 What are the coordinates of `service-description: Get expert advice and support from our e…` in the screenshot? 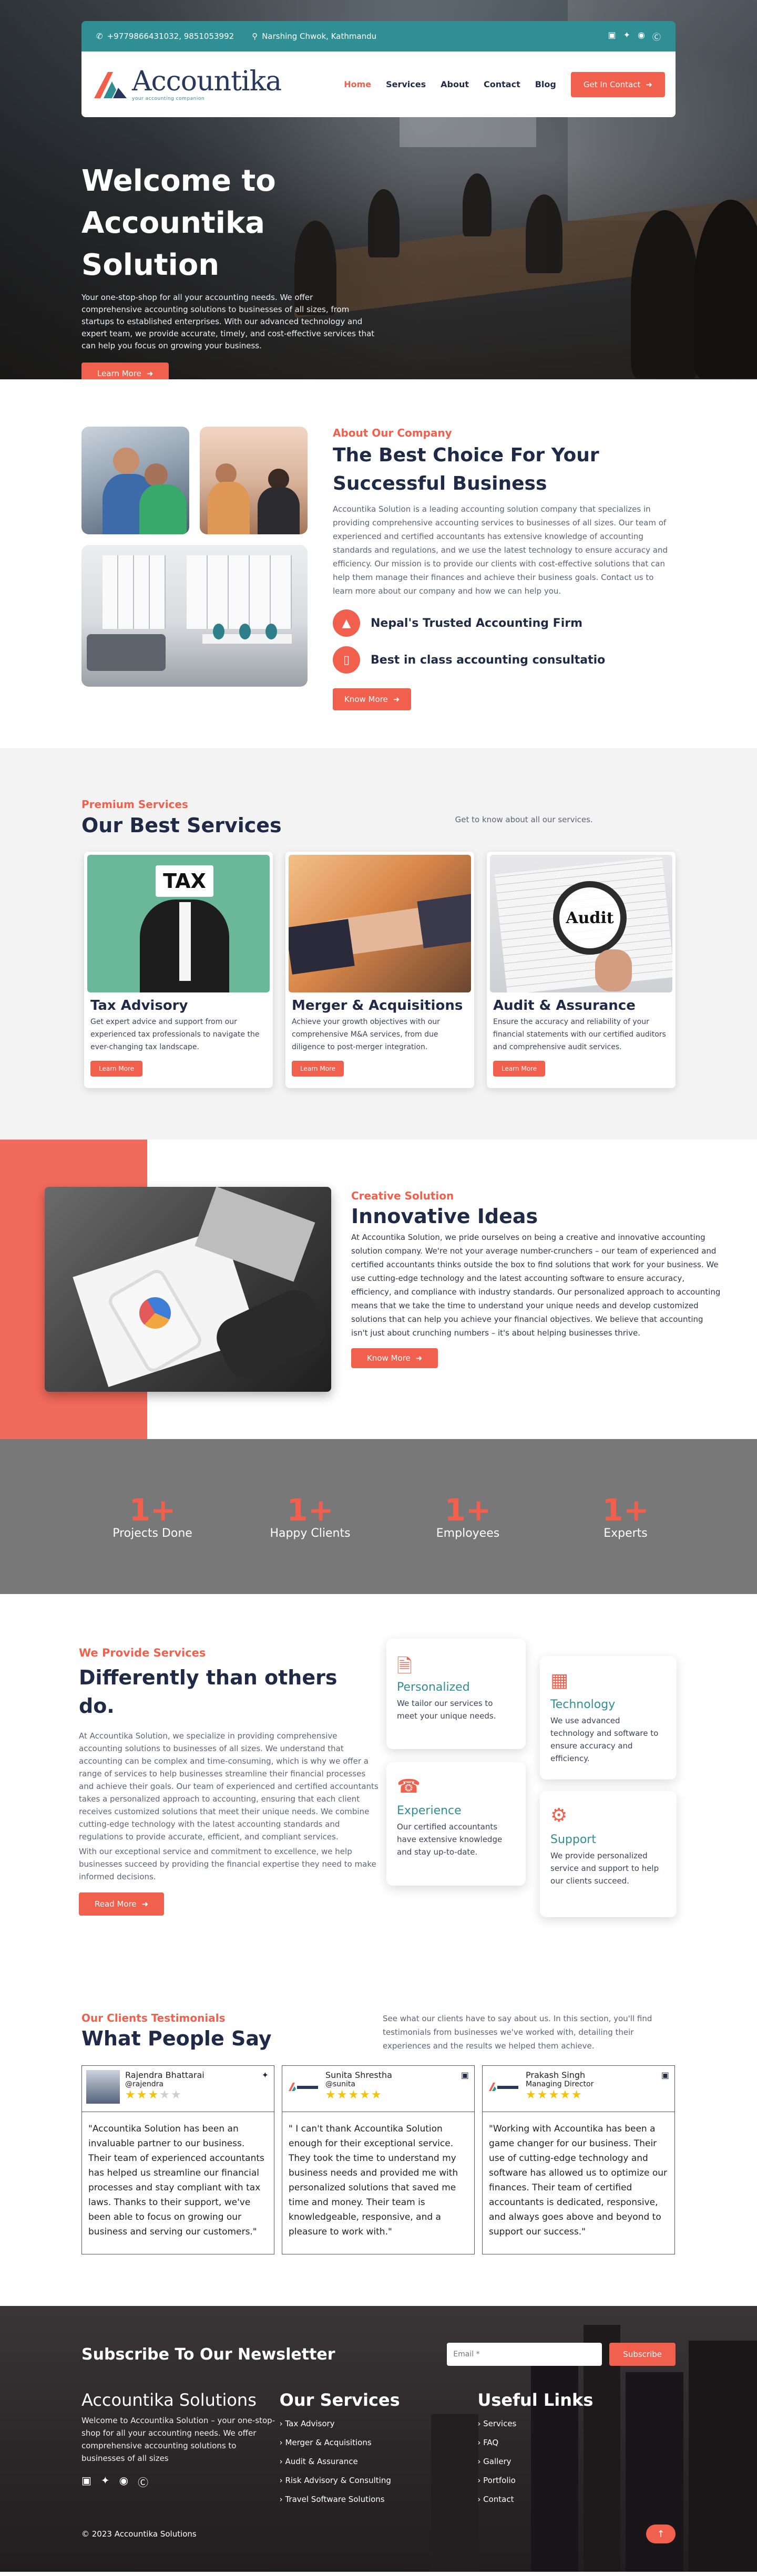 It's located at (175, 1034).